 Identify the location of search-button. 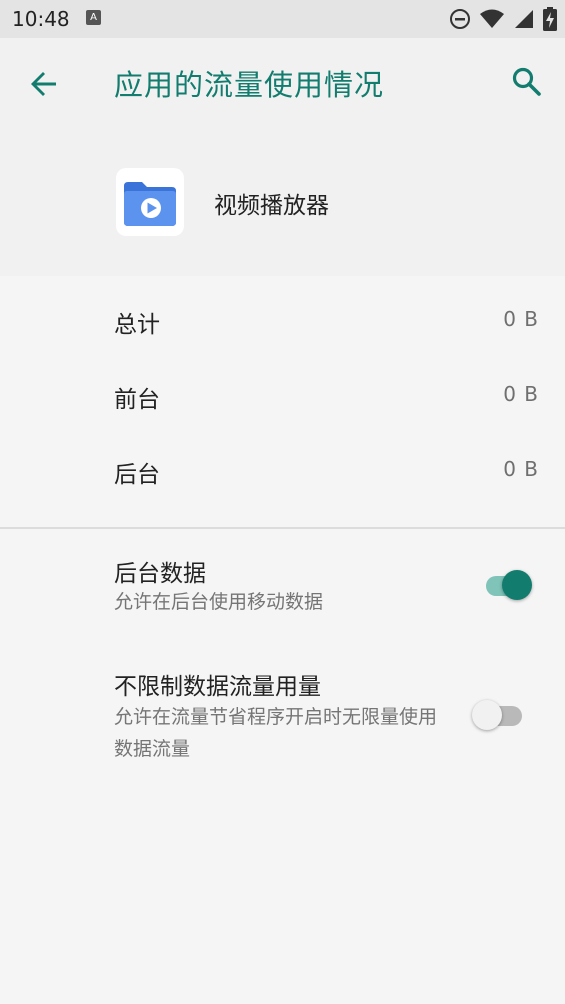
(527, 82).